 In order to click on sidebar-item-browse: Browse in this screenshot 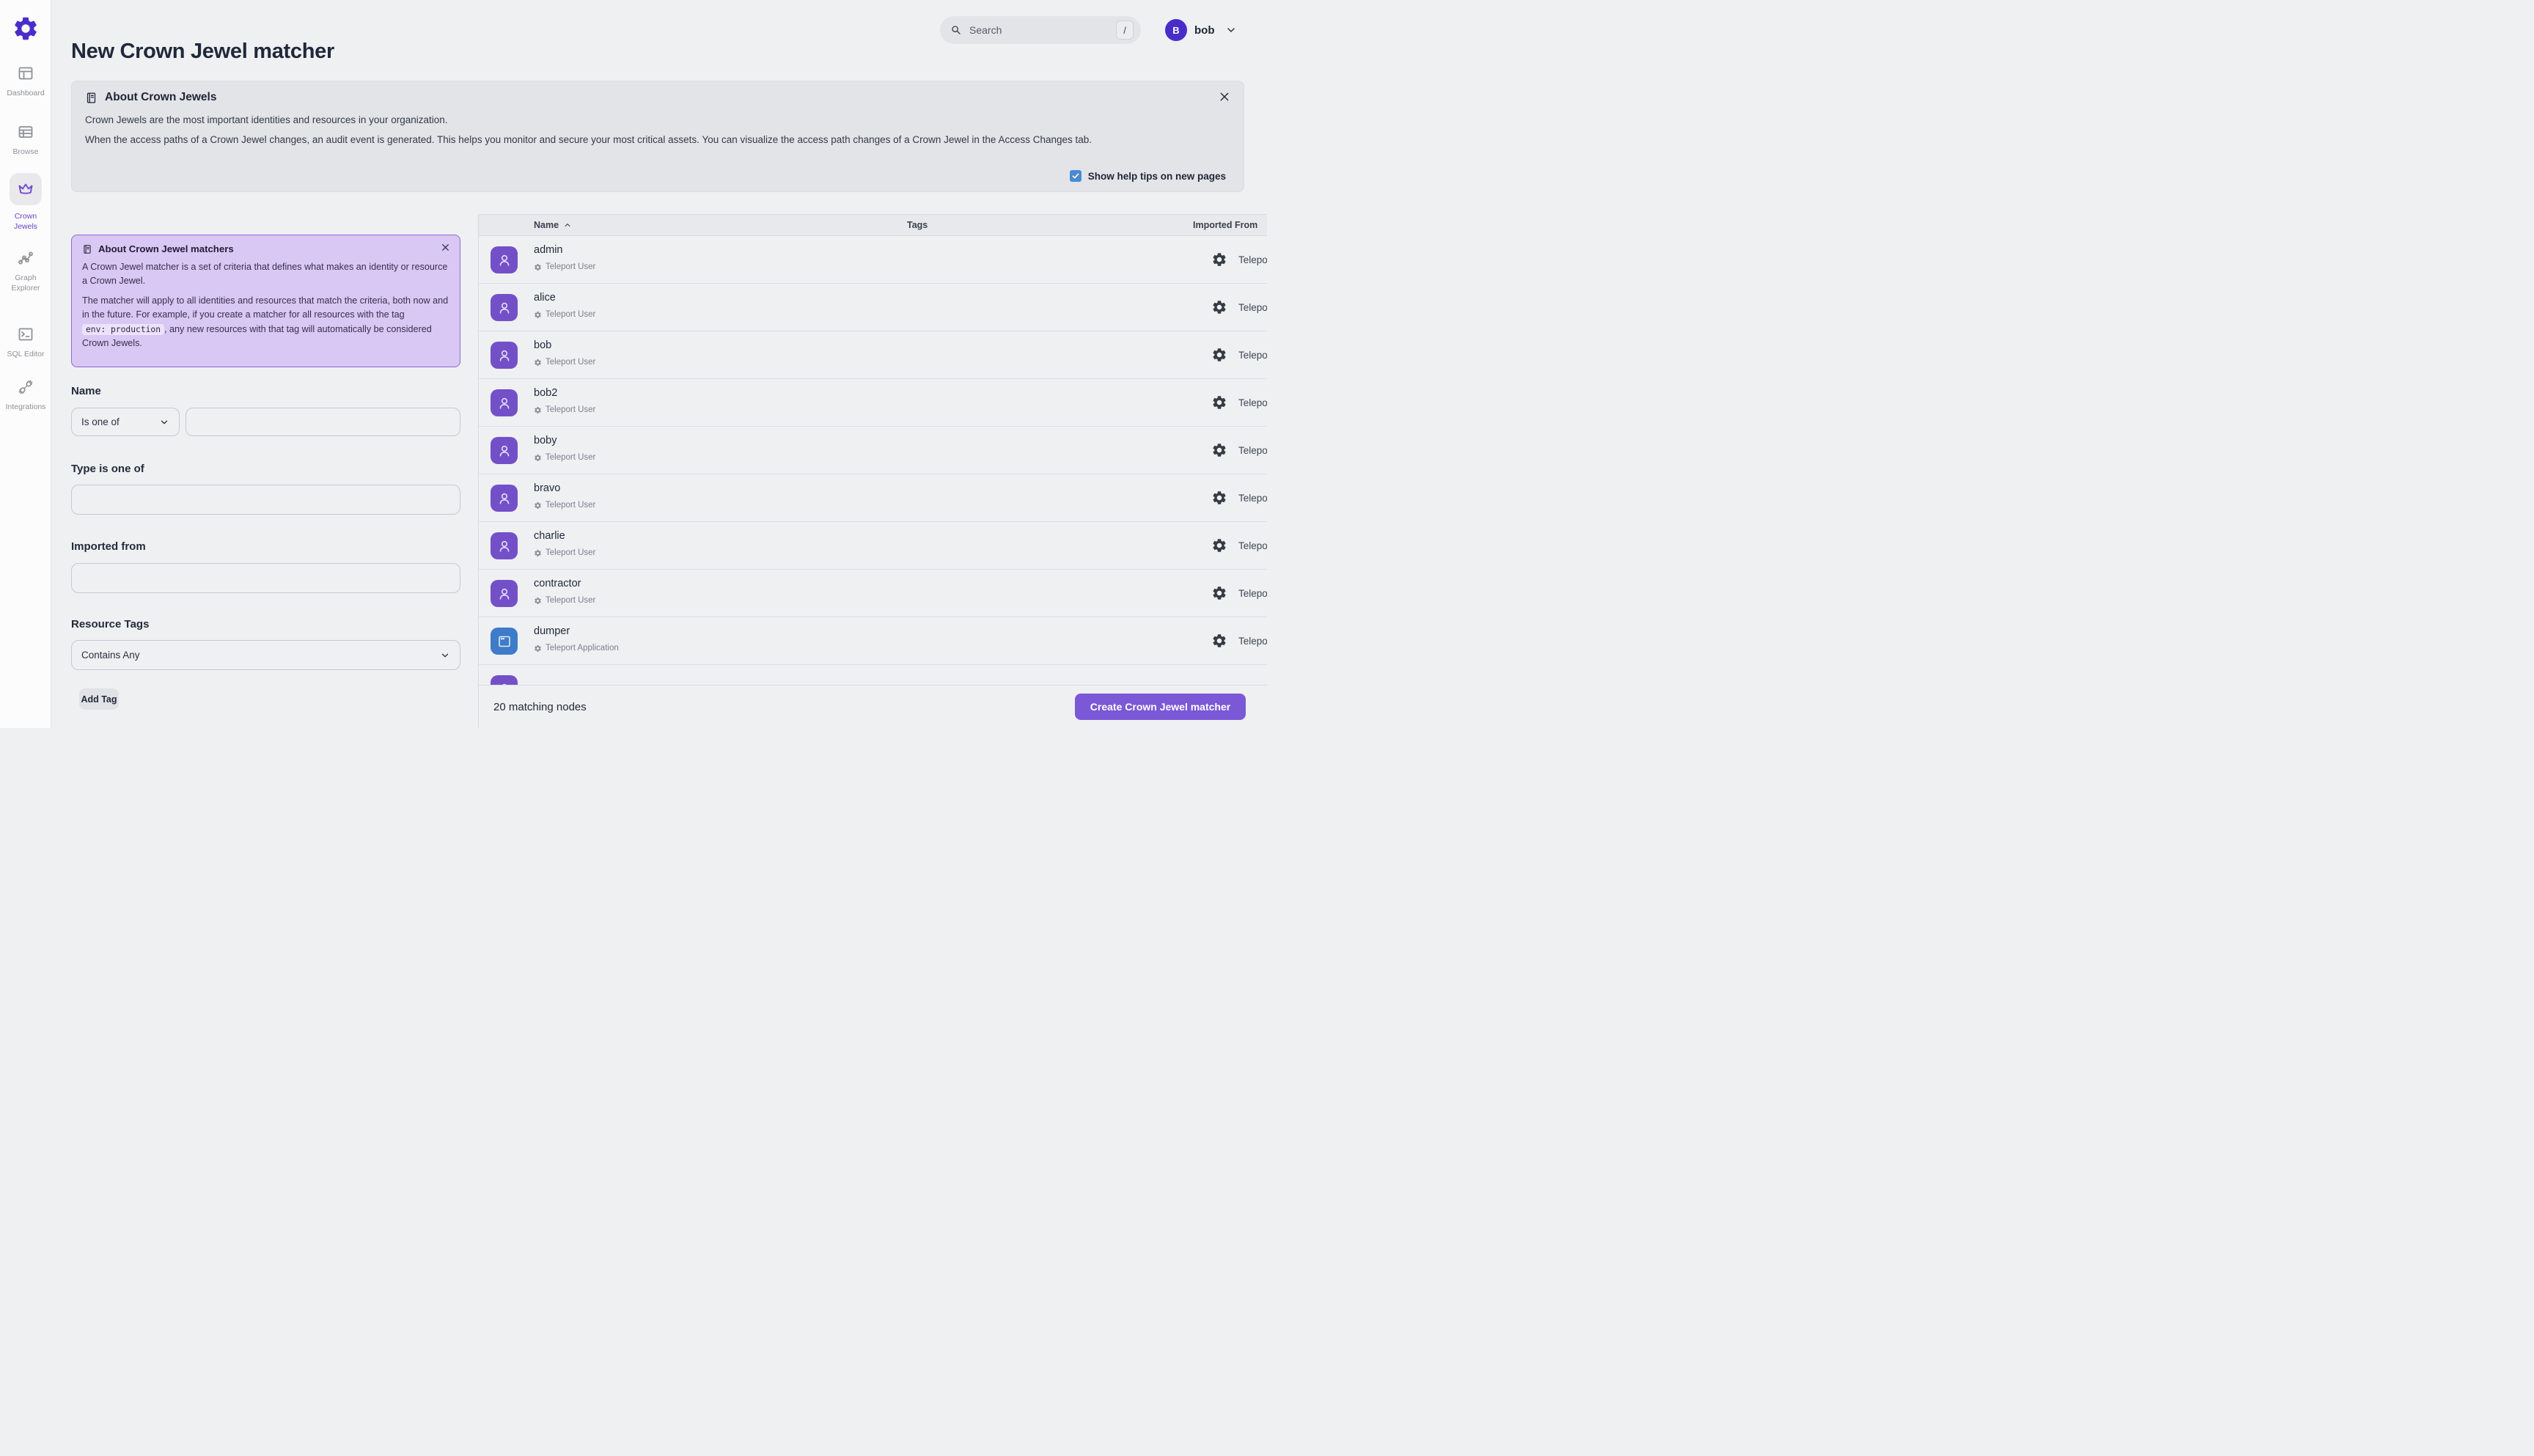, I will do `click(25, 140)`.